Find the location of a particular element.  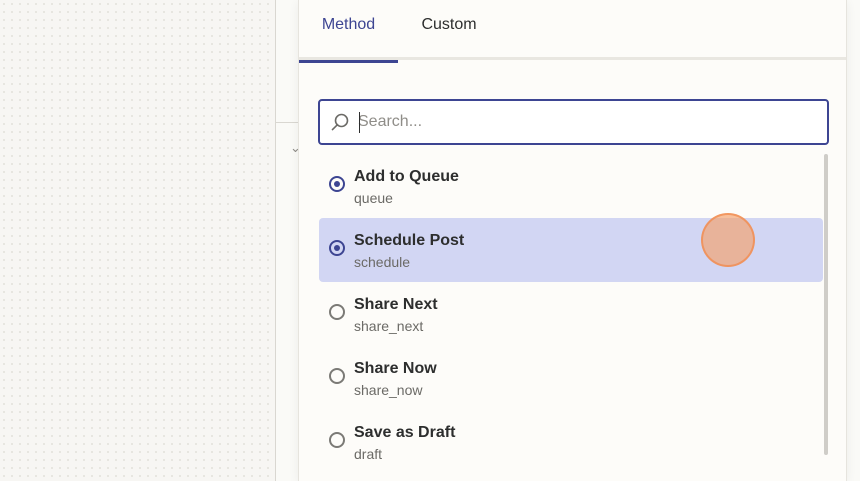

option-share-next: Share Next share_next is located at coordinates (571, 314).